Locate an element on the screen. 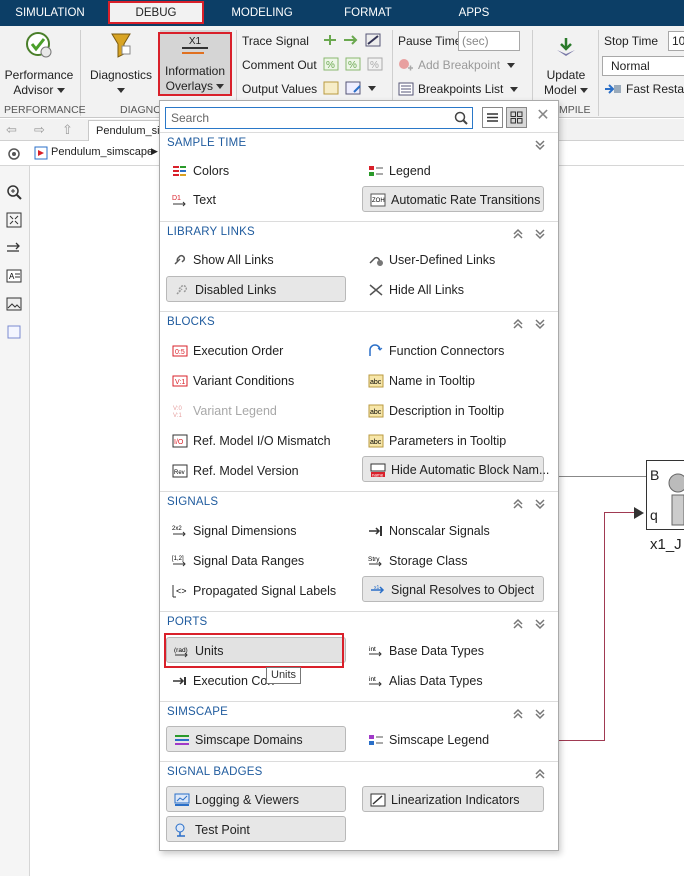 Image resolution: width=684 pixels, height=876 pixels. zoom-icon is located at coordinates (14, 192).